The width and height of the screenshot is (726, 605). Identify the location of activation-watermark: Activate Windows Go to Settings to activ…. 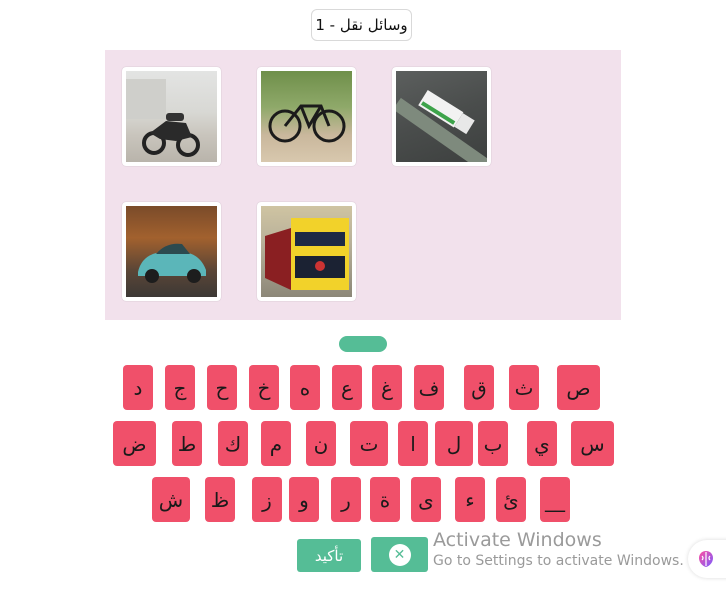
(558, 549).